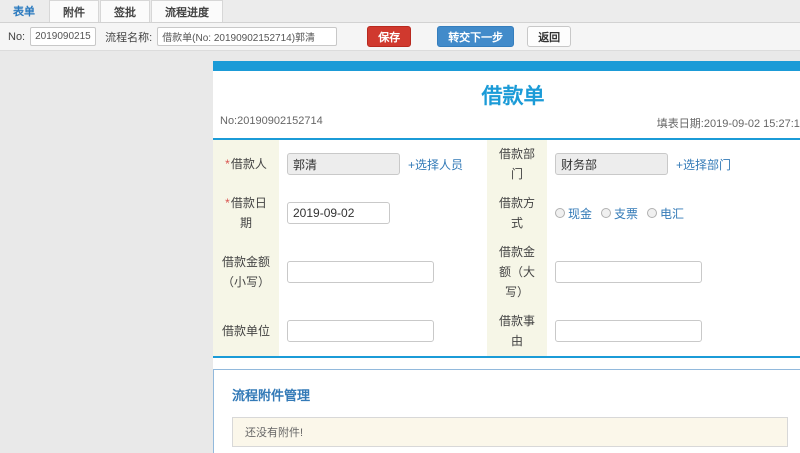 This screenshot has height=453, width=800. Describe the element at coordinates (271, 121) in the screenshot. I see `document-number: No:20190902152714` at that location.